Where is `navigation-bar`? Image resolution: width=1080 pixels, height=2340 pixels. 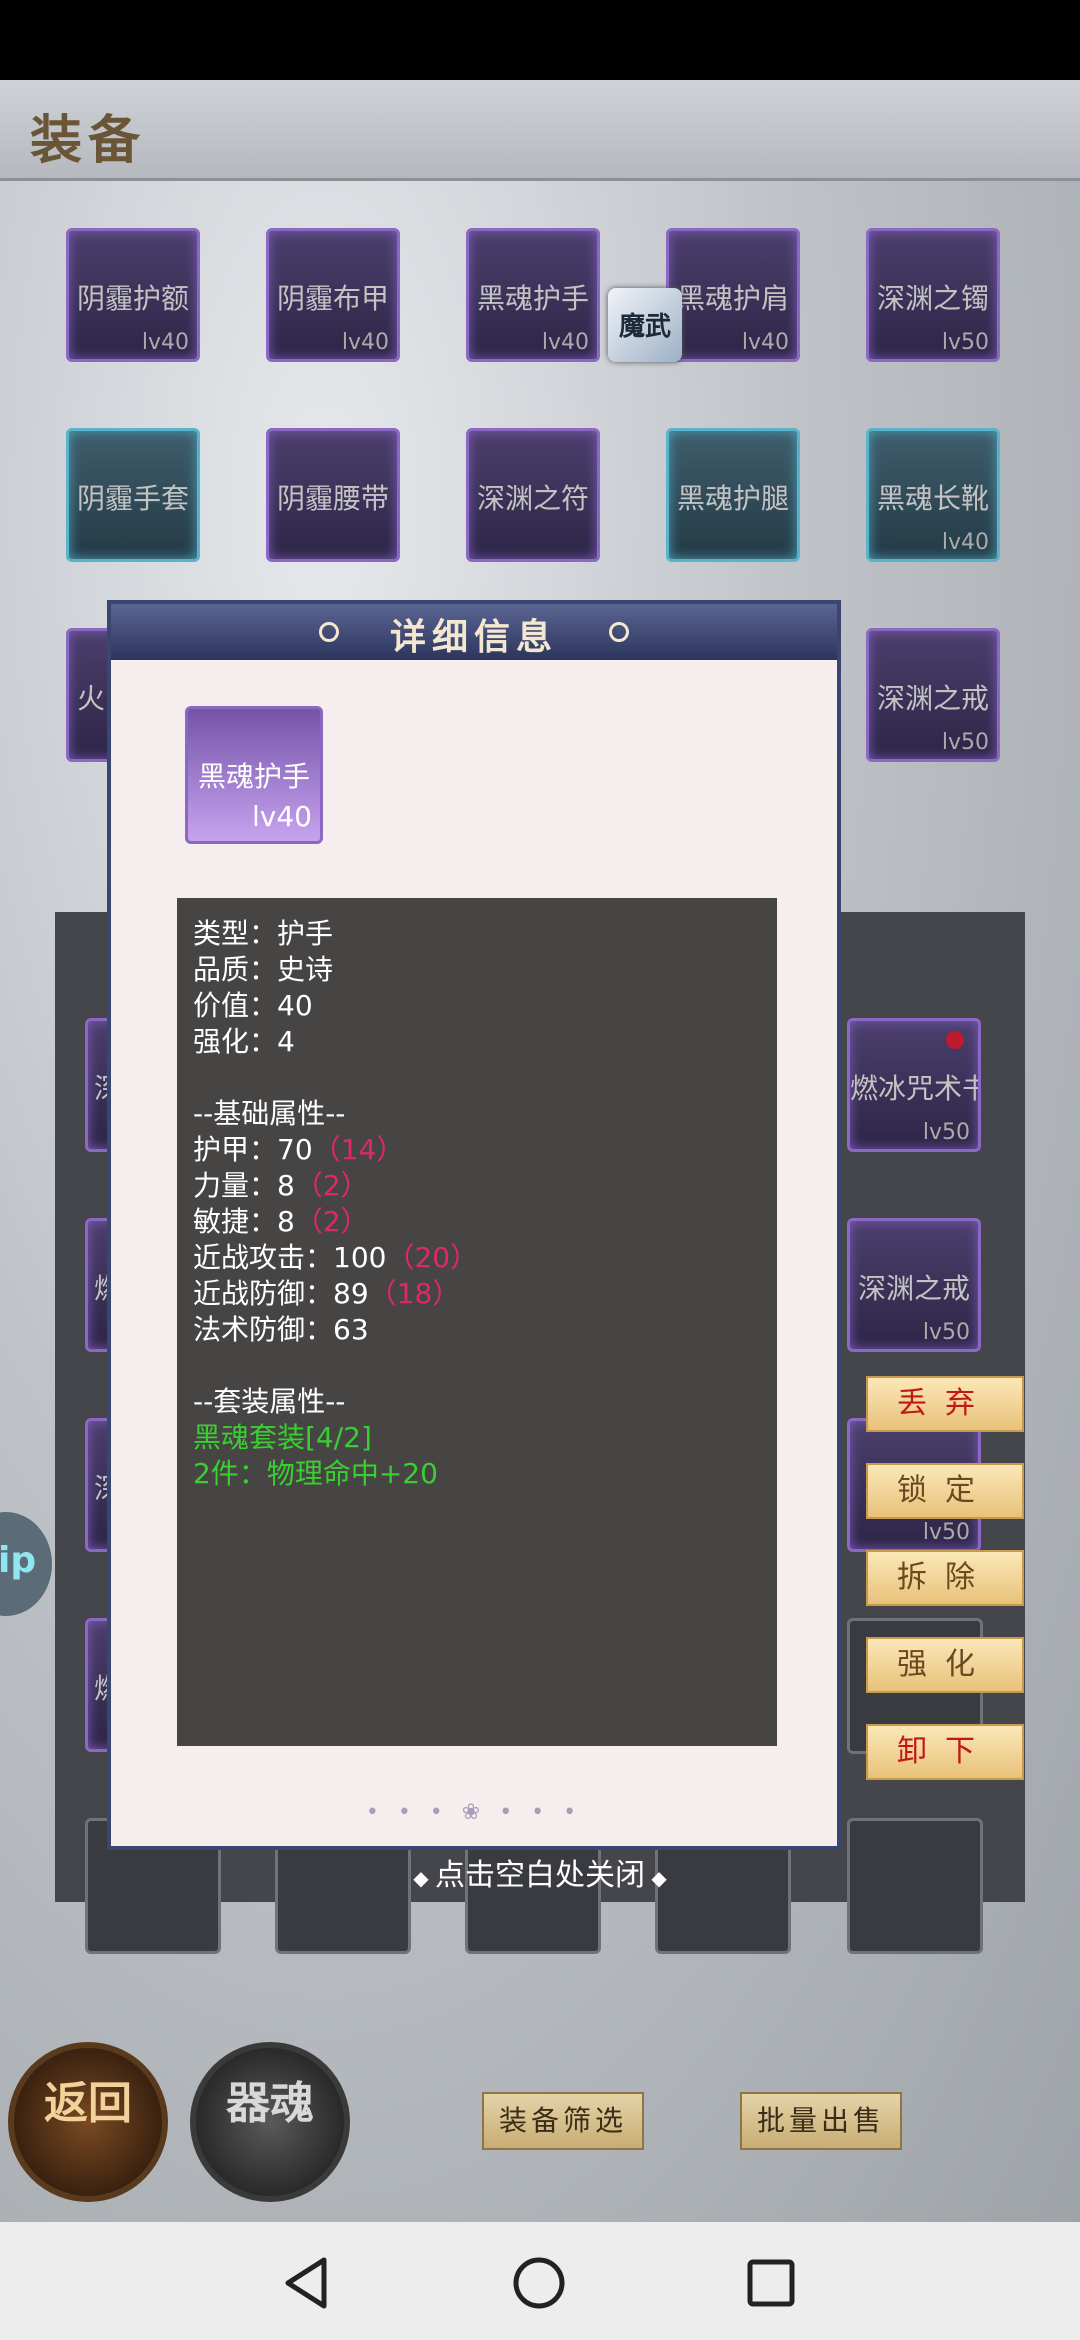
navigation-bar is located at coordinates (540, 2281).